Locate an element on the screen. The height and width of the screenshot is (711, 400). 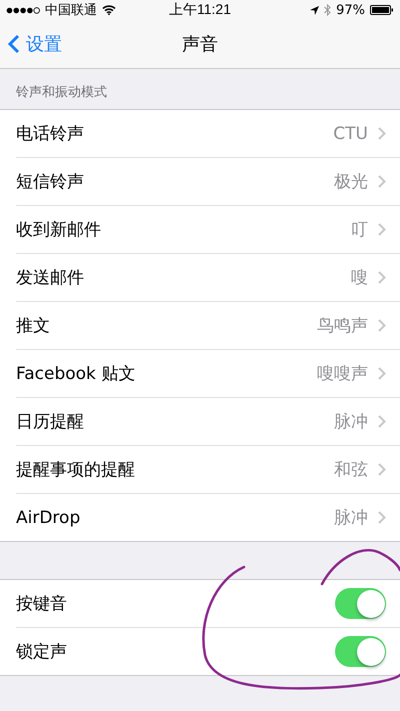
row-value: 极光 is located at coordinates (351, 182).